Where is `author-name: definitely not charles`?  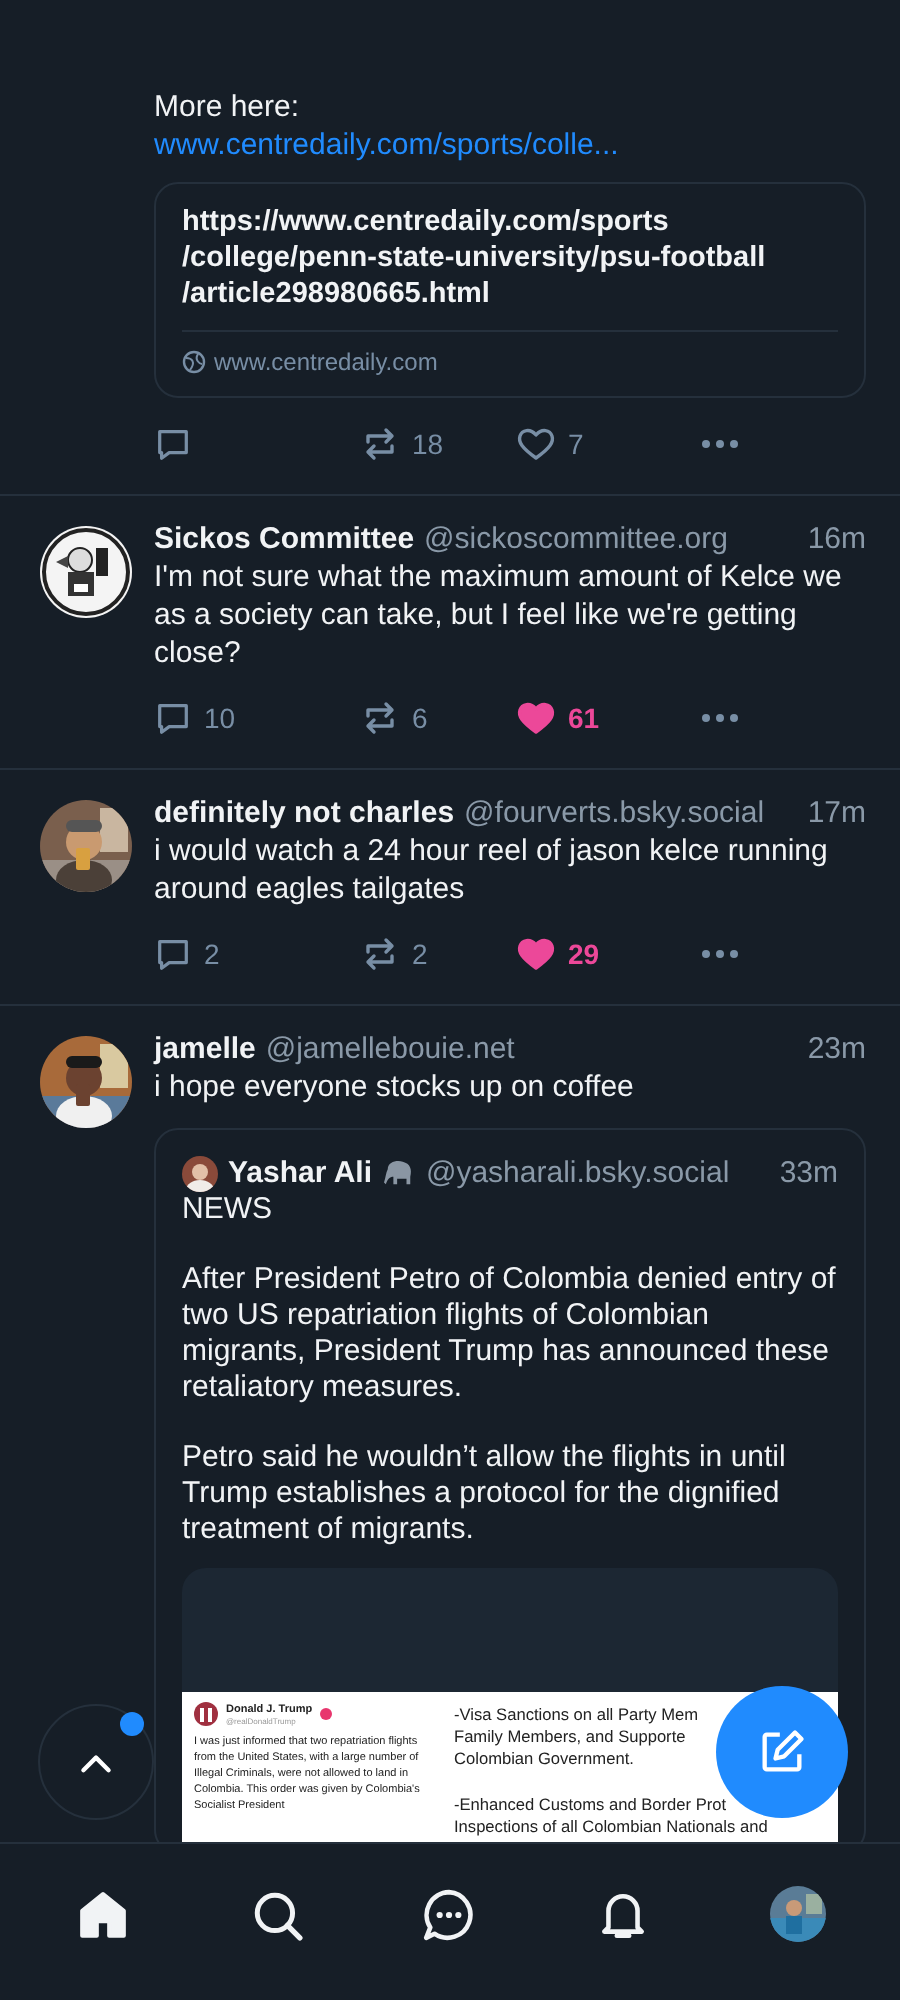
author-name: definitely not charles is located at coordinates (304, 813).